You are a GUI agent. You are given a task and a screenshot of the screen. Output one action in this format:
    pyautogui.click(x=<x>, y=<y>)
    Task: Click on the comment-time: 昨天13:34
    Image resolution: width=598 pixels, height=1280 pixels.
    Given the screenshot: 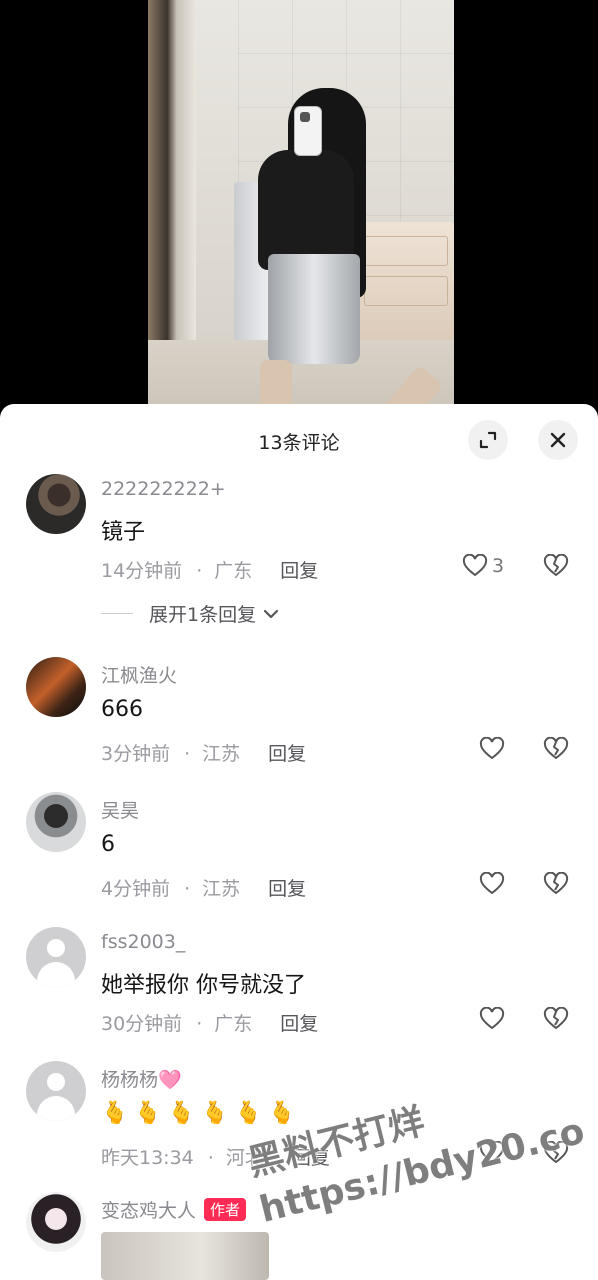 What is the action you would take?
    pyautogui.click(x=147, y=1158)
    